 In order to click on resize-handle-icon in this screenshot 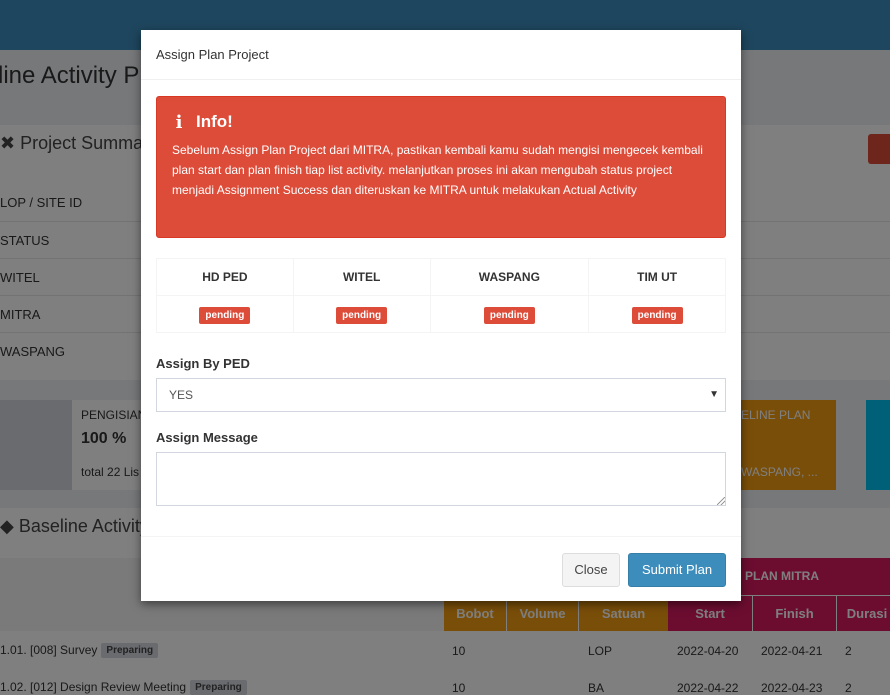, I will do `click(721, 501)`.